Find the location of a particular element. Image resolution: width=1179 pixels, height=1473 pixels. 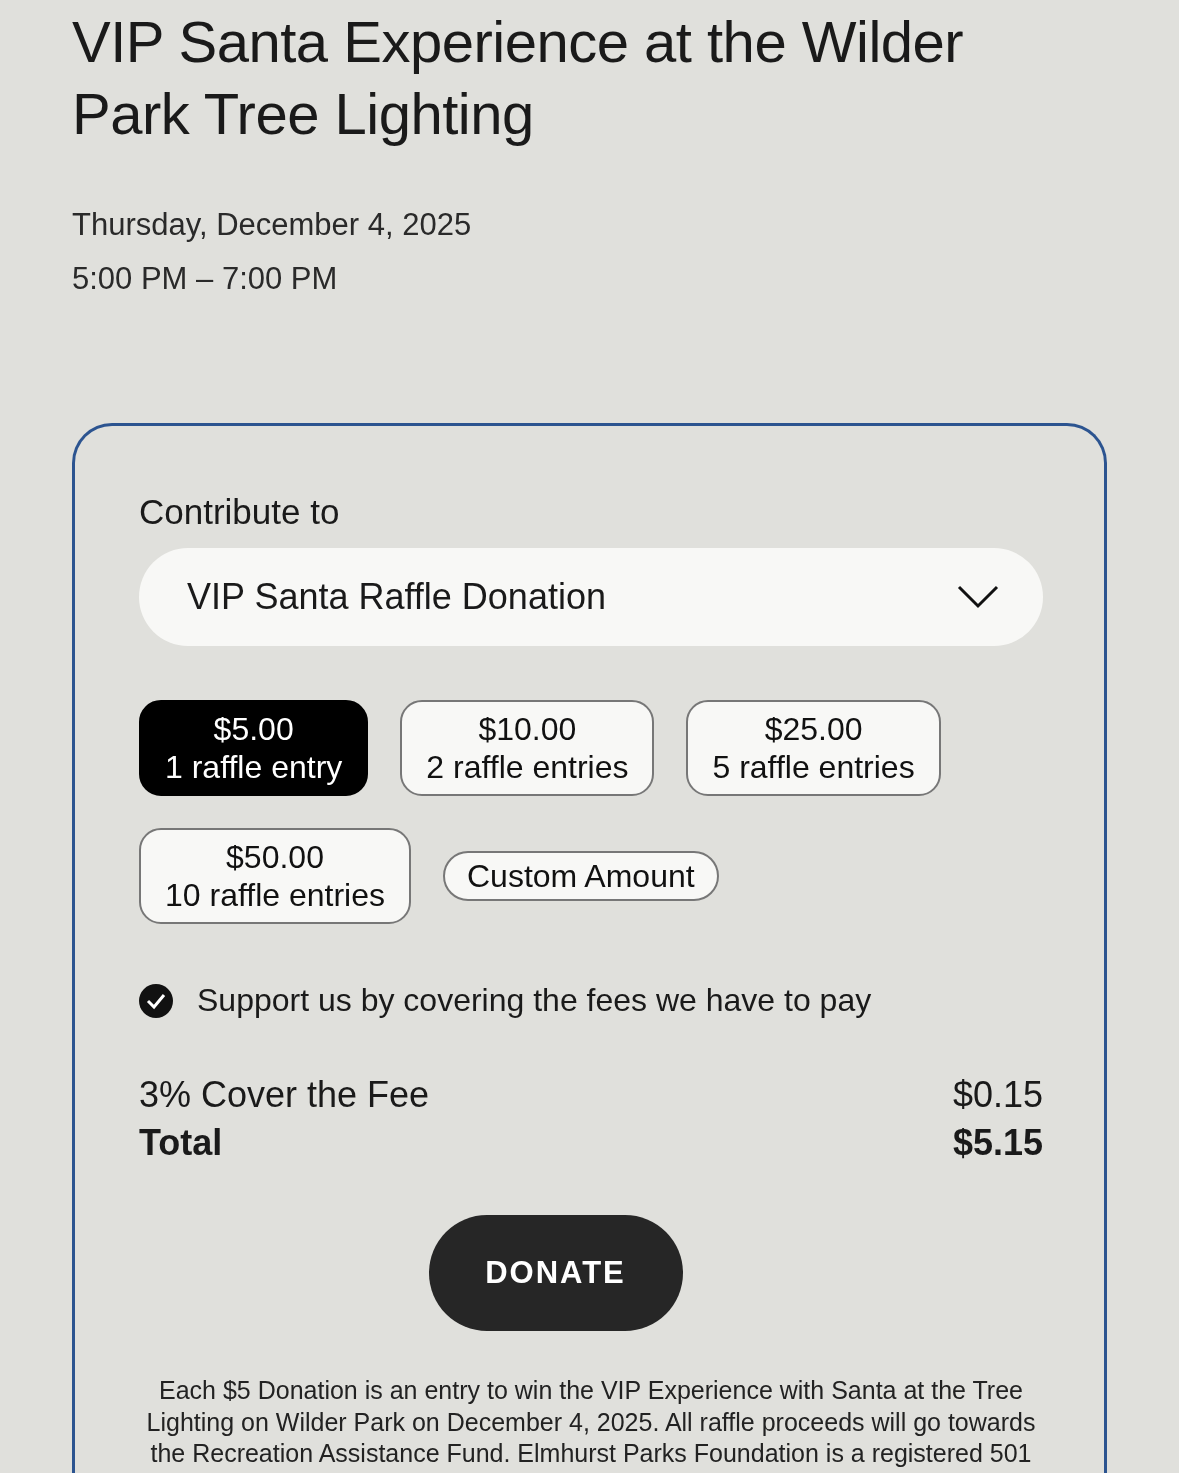

total-label: Total is located at coordinates (181, 1143).